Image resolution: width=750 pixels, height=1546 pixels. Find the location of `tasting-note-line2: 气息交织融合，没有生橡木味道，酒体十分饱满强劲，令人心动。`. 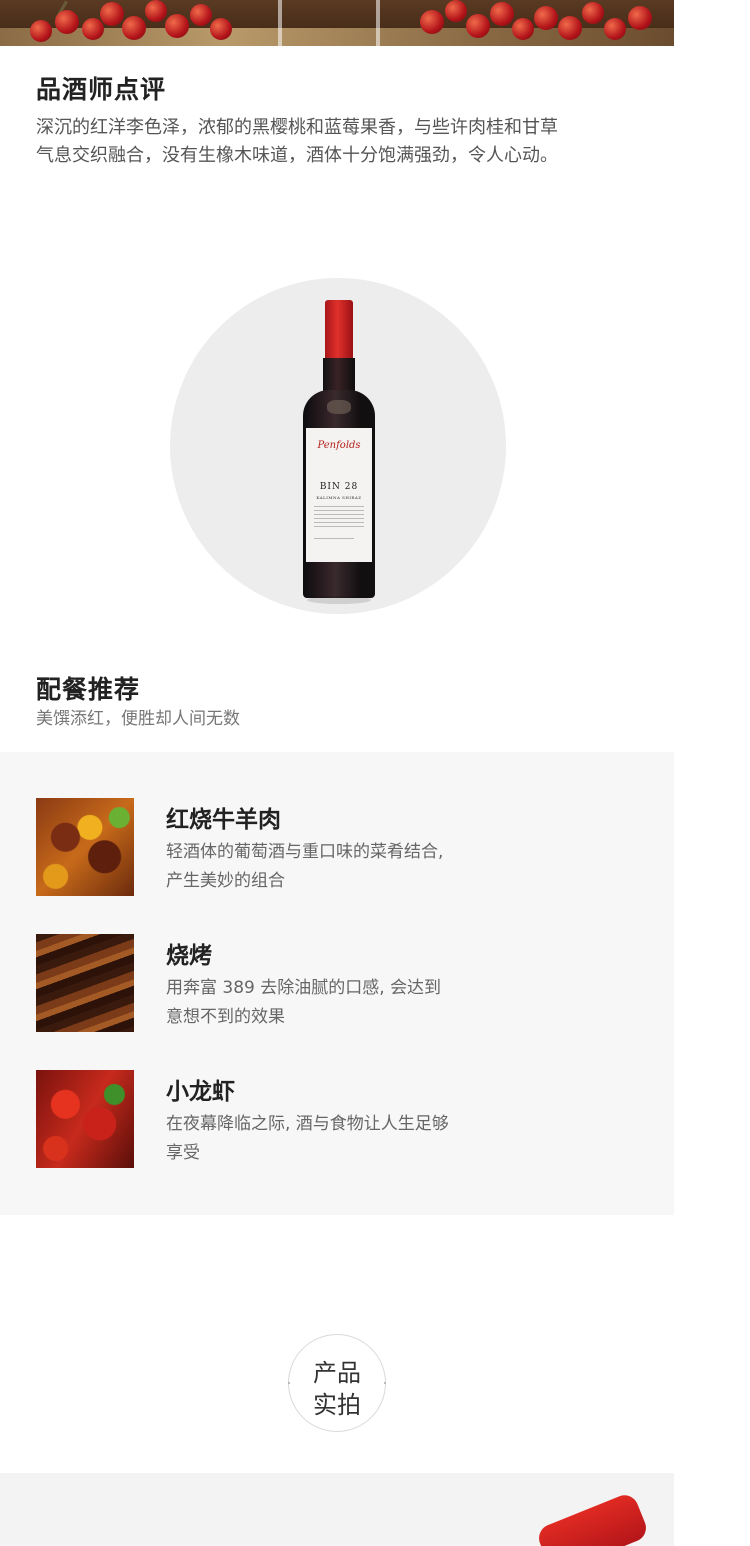

tasting-note-line2: 气息交织融合，没有生橡木味道，酒体十分饱满强劲，令人心动。 is located at coordinates (297, 155).